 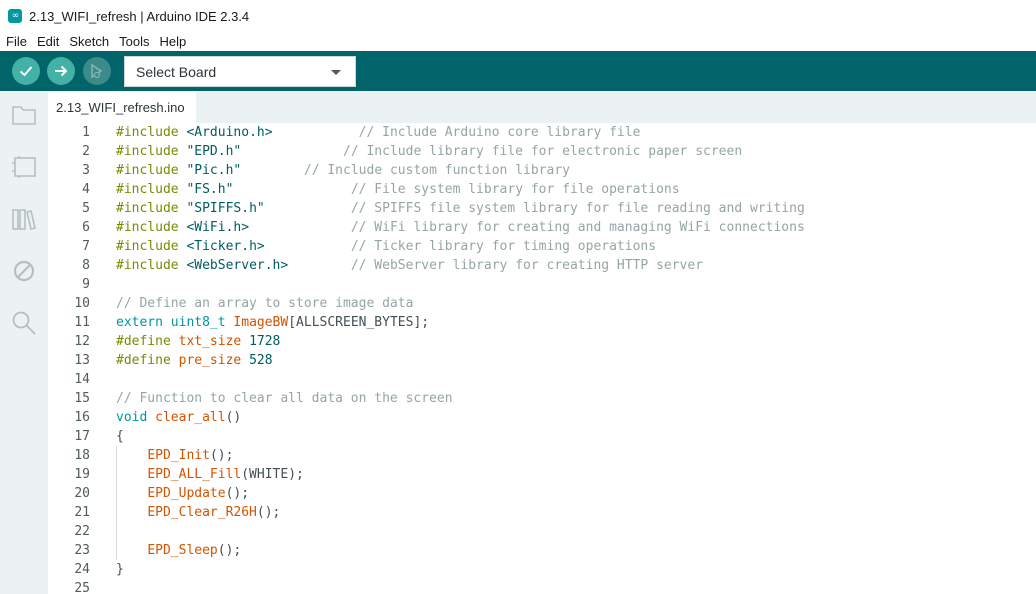 I want to click on code-token: {, so click(x=120, y=436).